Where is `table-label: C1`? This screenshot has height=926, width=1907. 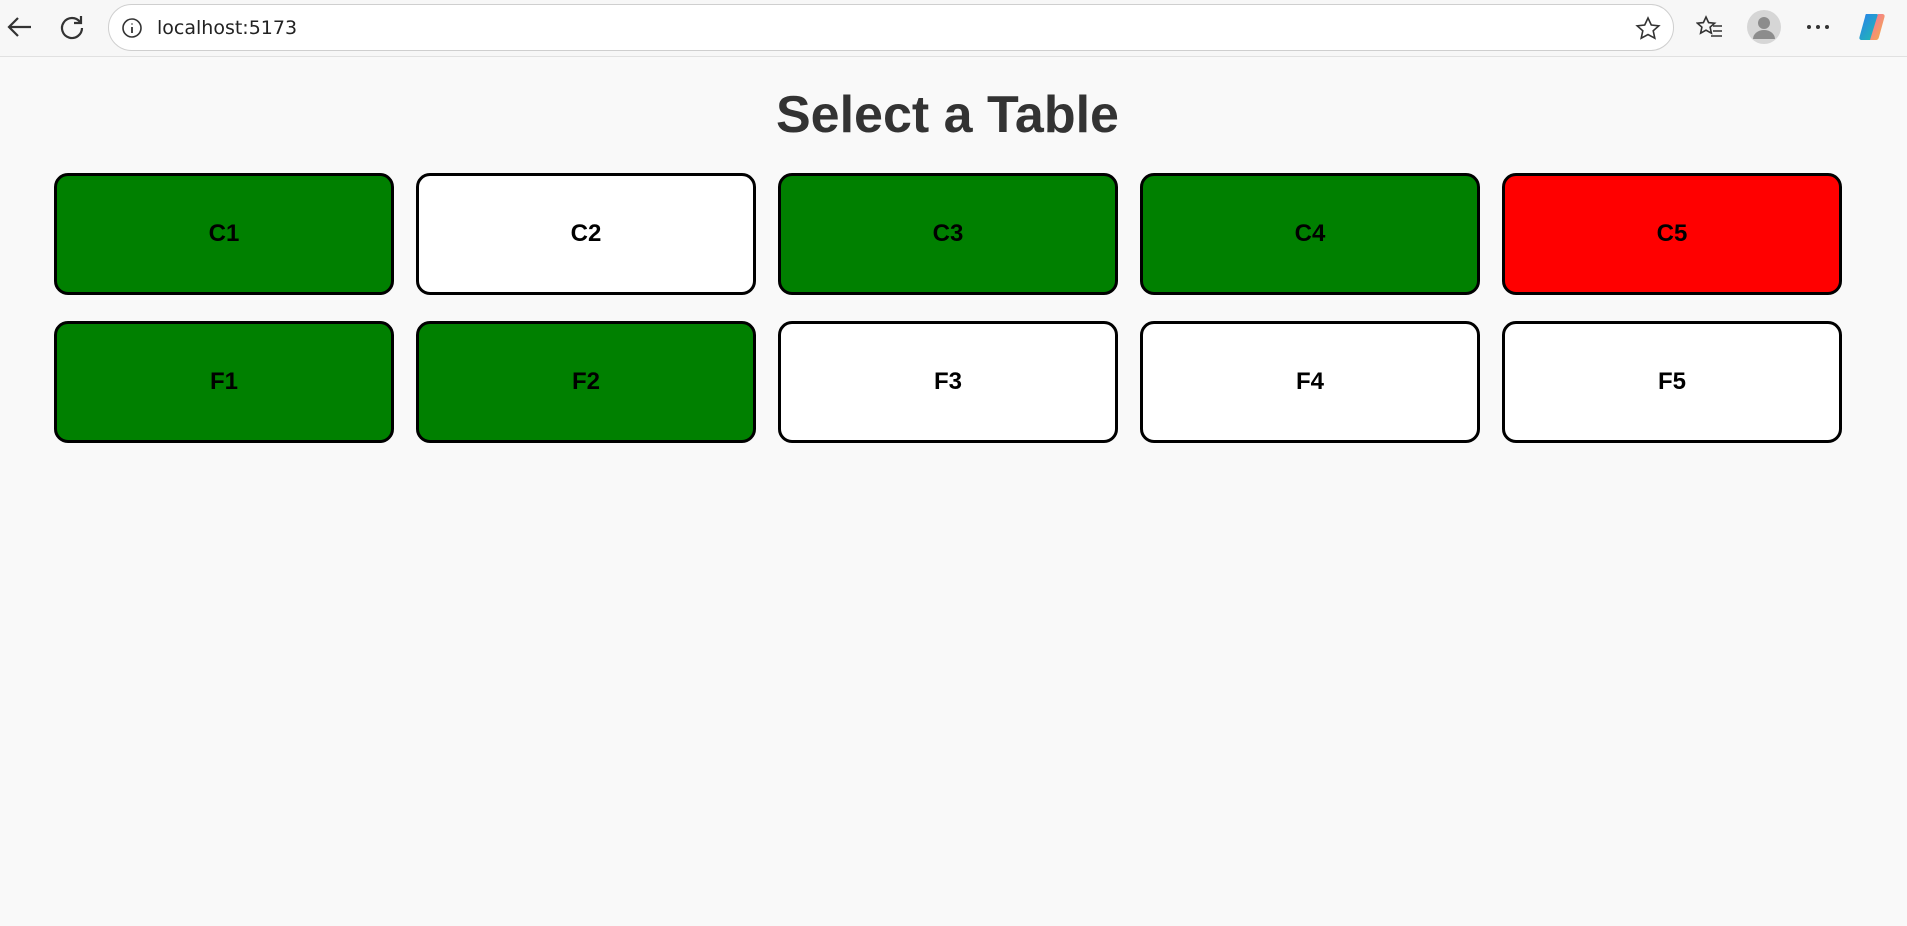 table-label: C1 is located at coordinates (224, 233).